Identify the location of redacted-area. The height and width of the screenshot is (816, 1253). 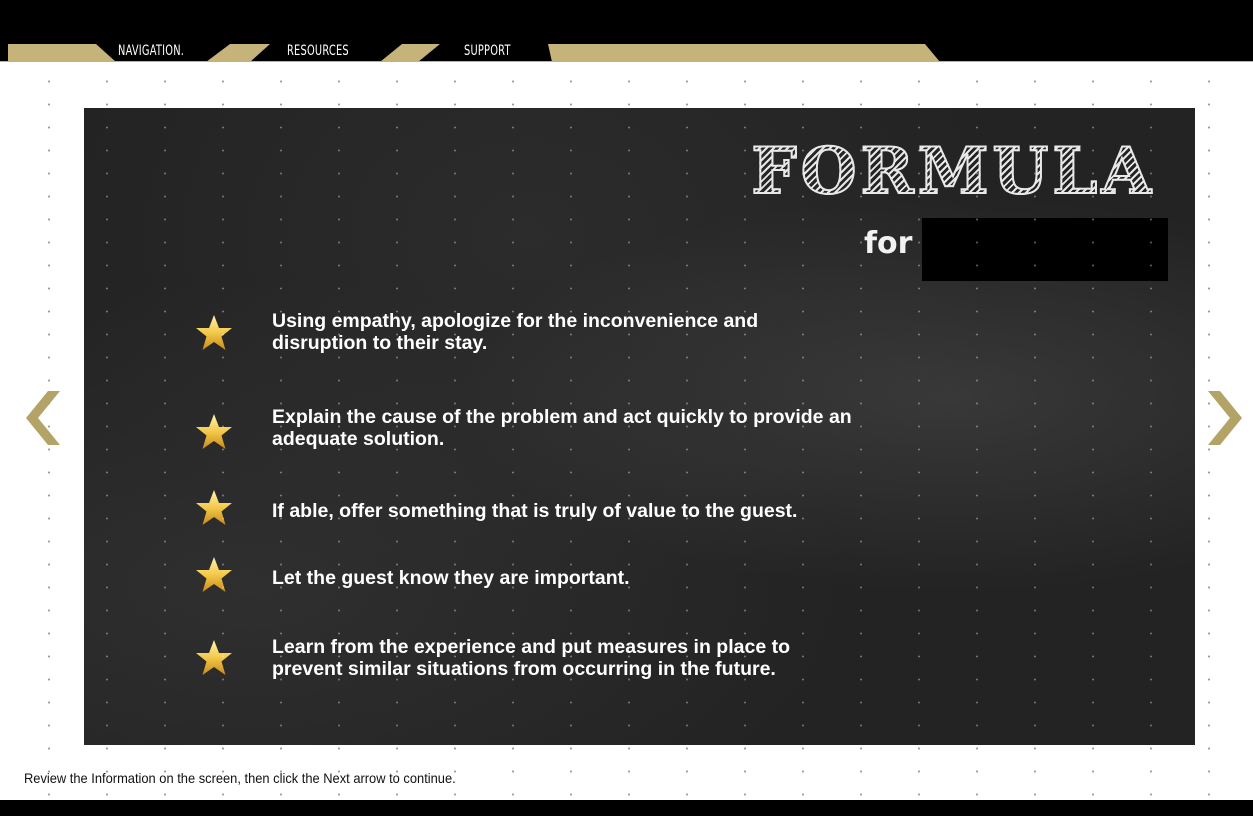
(1045, 249).